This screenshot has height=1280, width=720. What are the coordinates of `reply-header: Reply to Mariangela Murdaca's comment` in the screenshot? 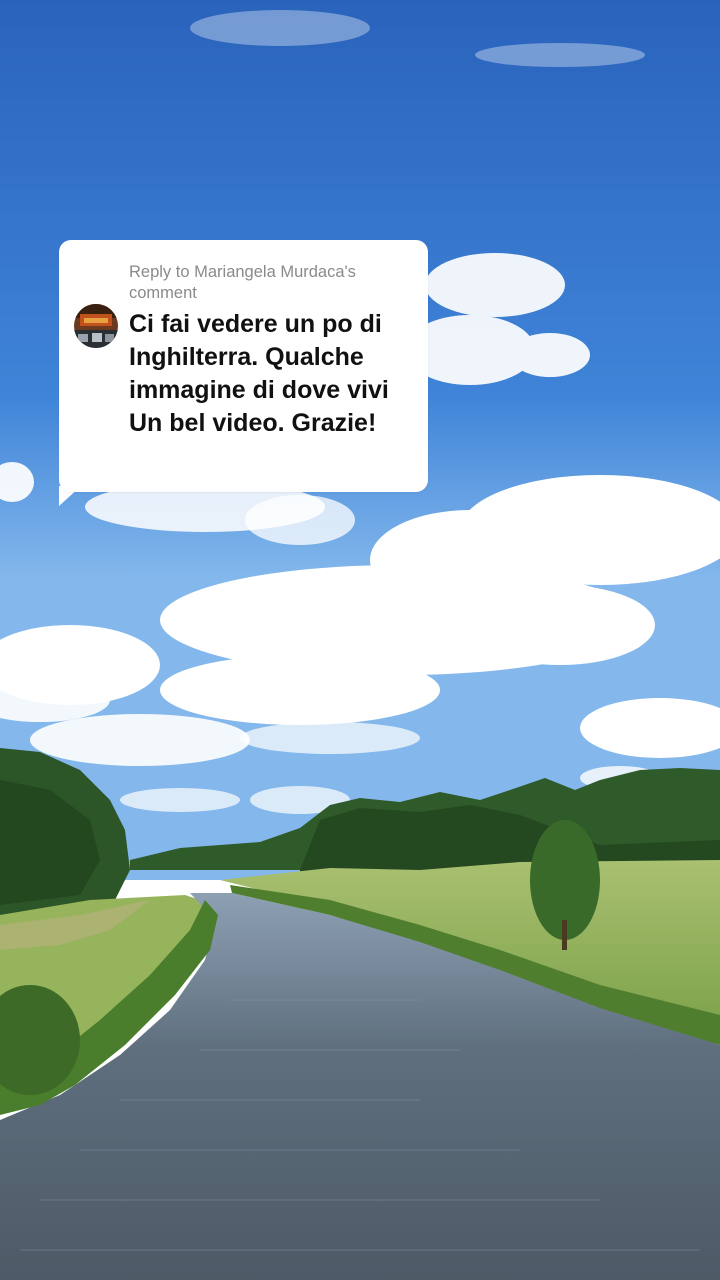 It's located at (242, 282).